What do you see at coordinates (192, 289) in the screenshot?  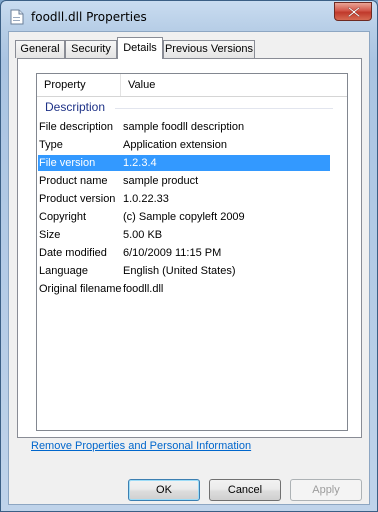 I see `list-item: Original filename foodll.dll` at bounding box center [192, 289].